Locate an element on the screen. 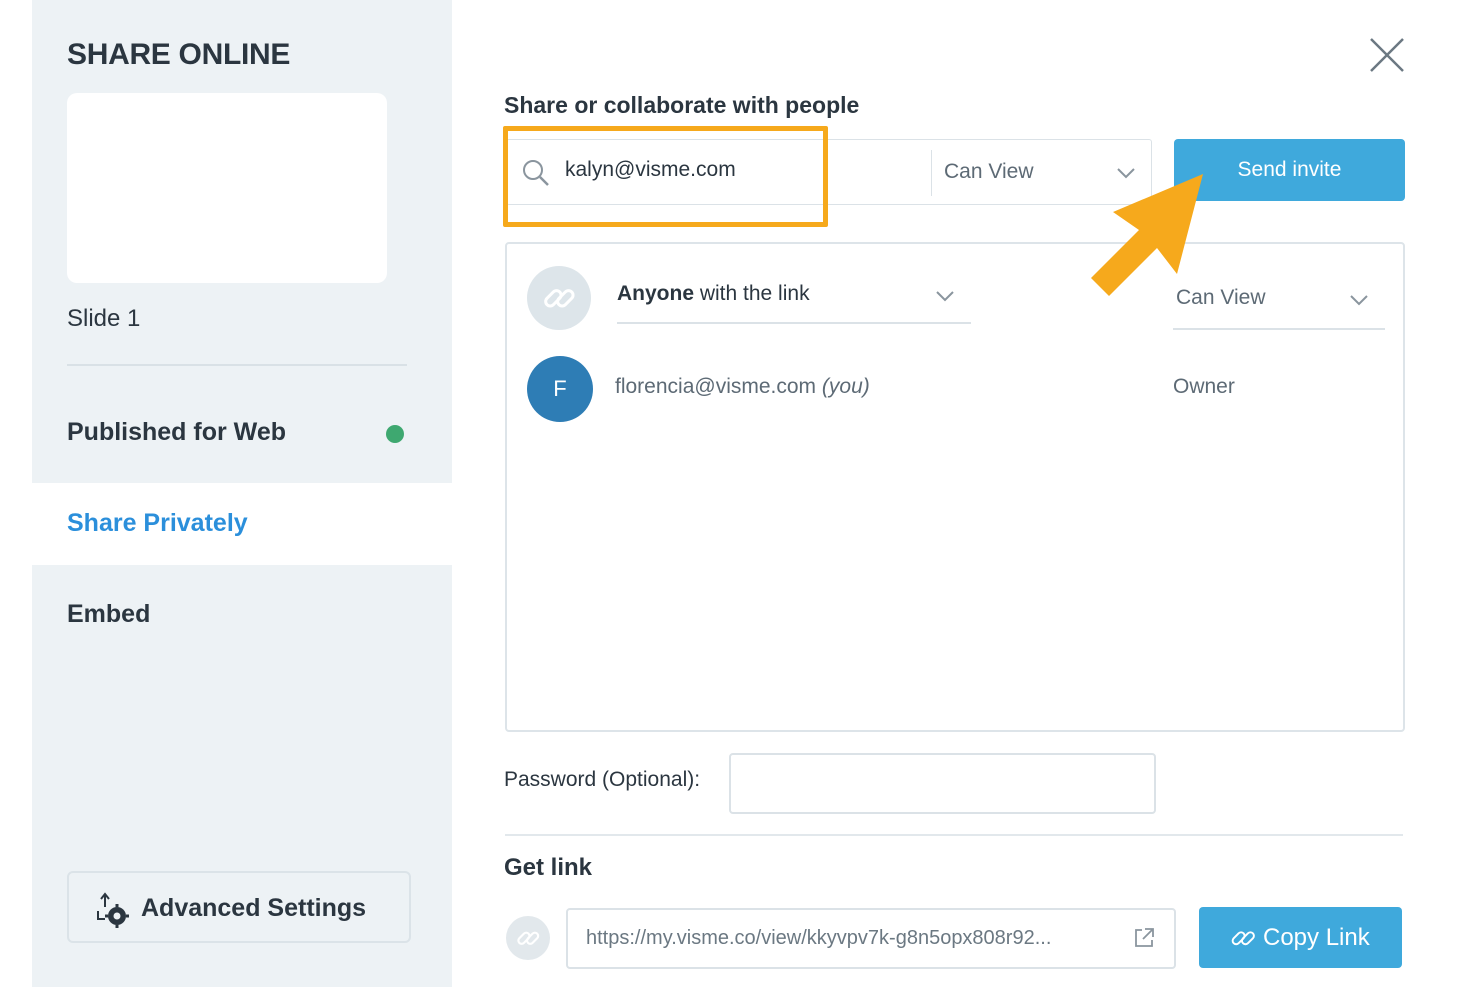 The image size is (1480, 987). nav-share-privately: Share Privately is located at coordinates (242, 524).